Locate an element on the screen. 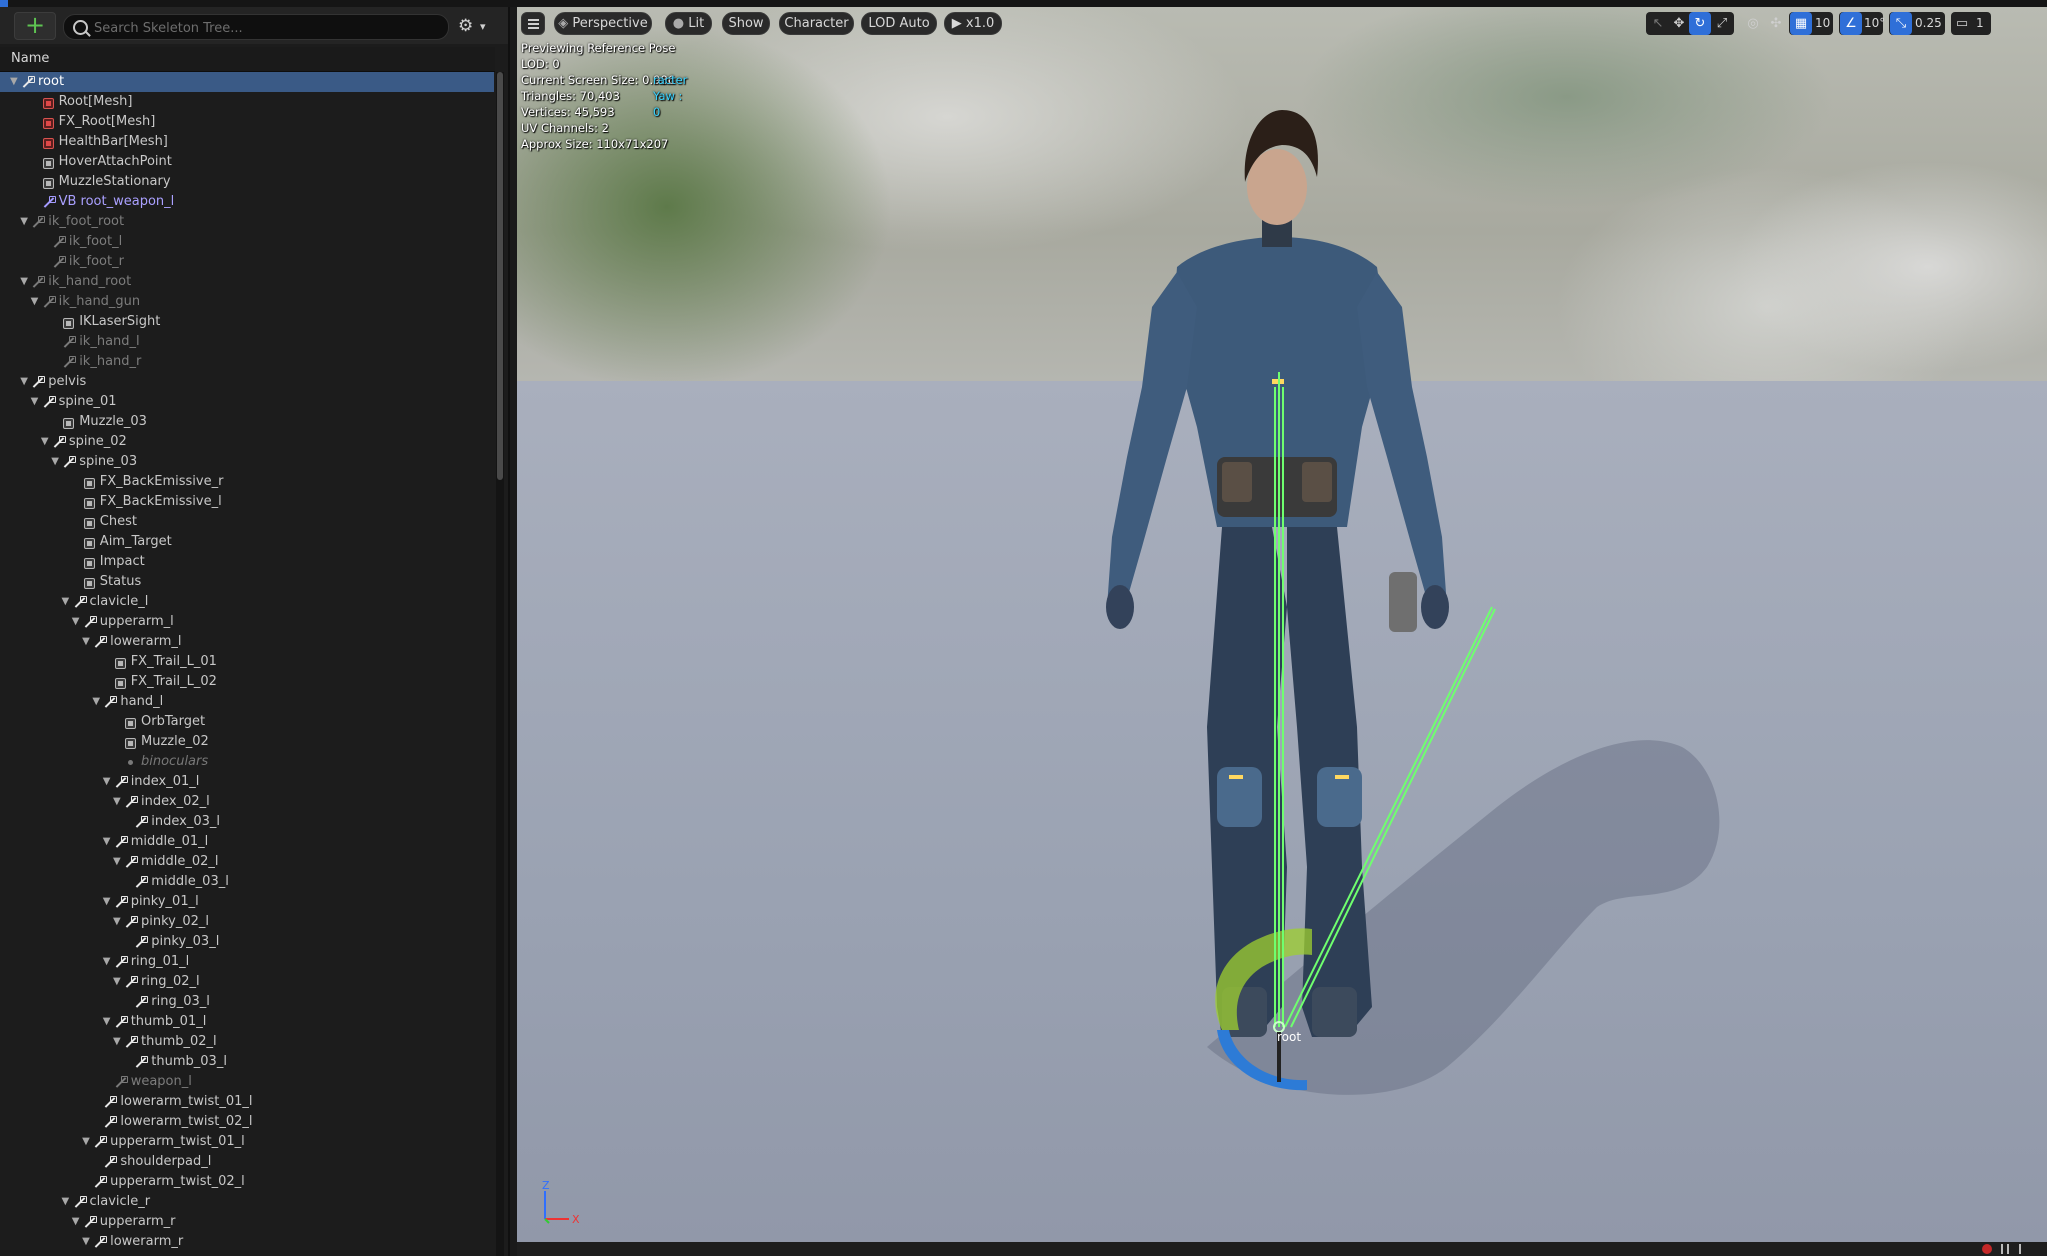 Image resolution: width=2047 pixels, height=1256 pixels. viewport-menu-button is located at coordinates (533, 23).